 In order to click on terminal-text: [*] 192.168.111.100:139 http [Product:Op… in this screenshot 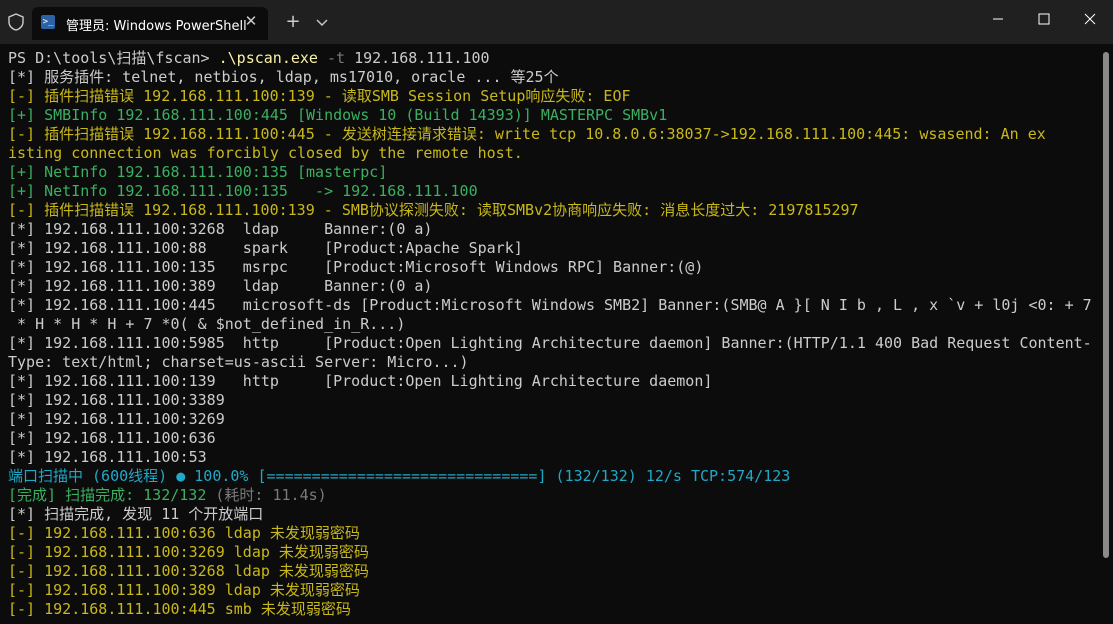, I will do `click(360, 381)`.